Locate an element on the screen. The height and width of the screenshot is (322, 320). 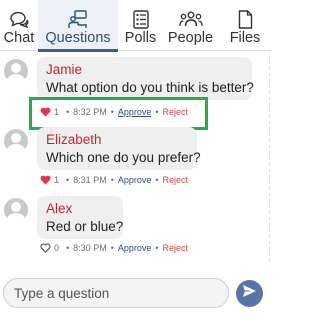
question-meta: 1 • 8:32 PM • Approve • Reject is located at coordinates (113, 112).